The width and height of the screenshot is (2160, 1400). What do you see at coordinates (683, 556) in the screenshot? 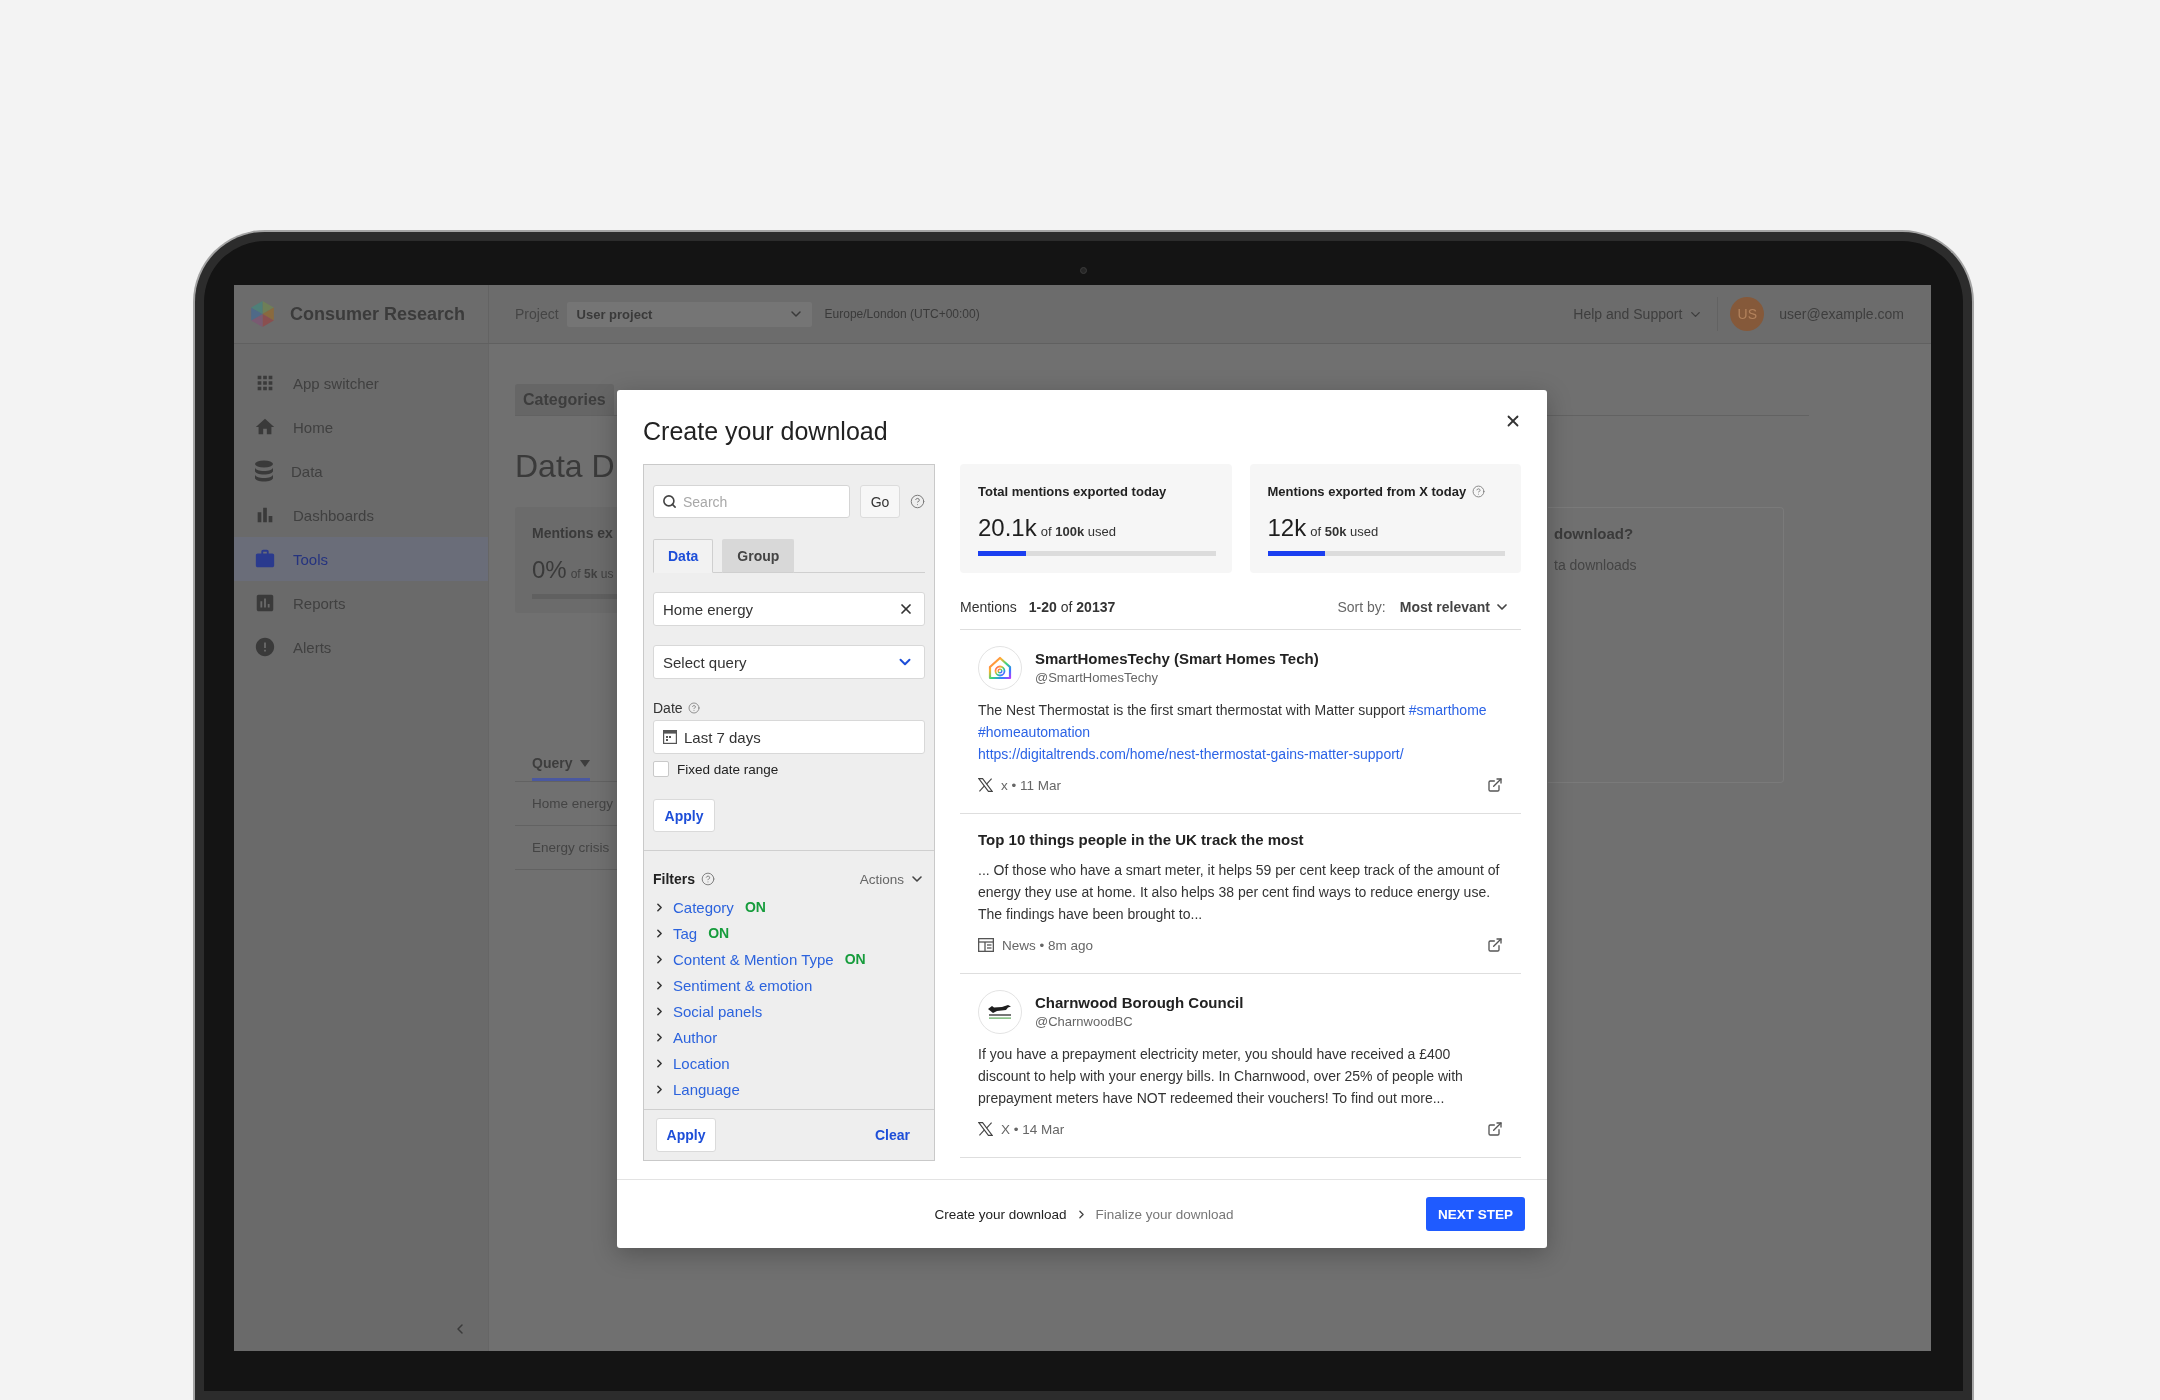
I see `tab: Data` at bounding box center [683, 556].